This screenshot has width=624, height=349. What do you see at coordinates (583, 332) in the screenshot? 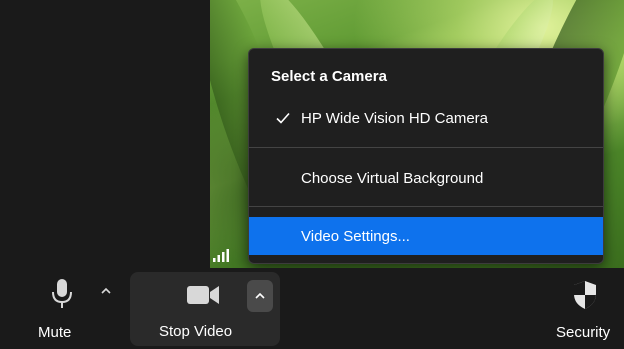
I see `security-label: Security` at bounding box center [583, 332].